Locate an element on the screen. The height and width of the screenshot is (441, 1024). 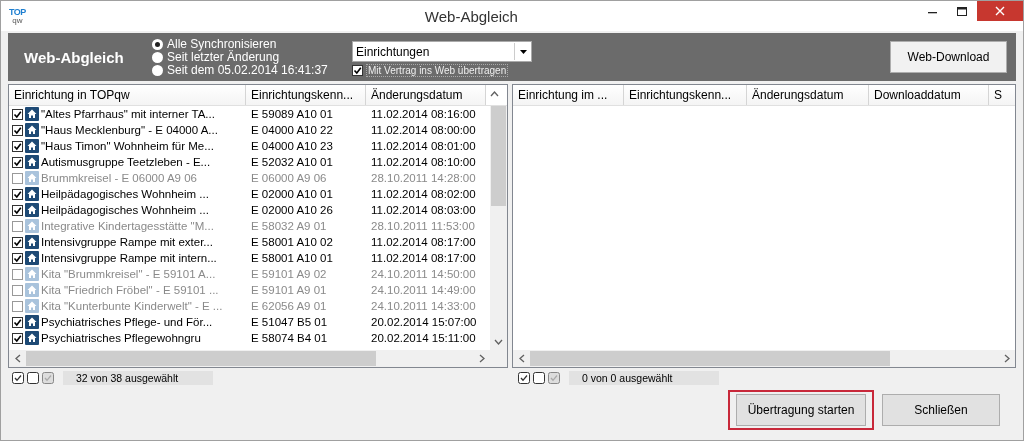
change-date: 20.02.2014 15:07:00 is located at coordinates (424, 322).